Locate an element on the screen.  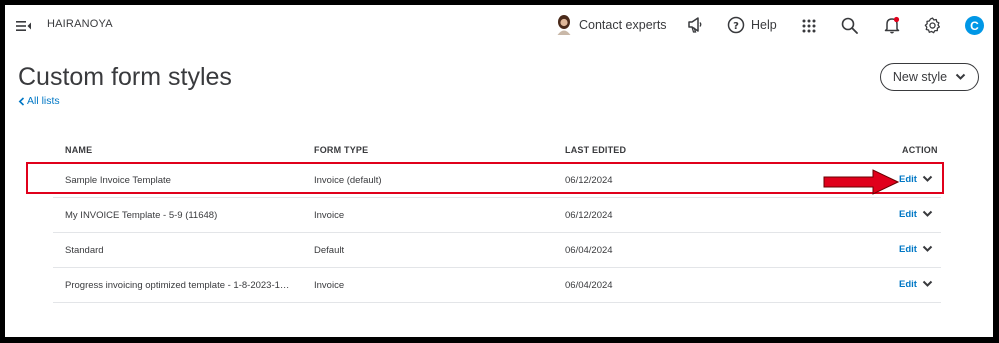
row-form-type: Default is located at coordinates (329, 250).